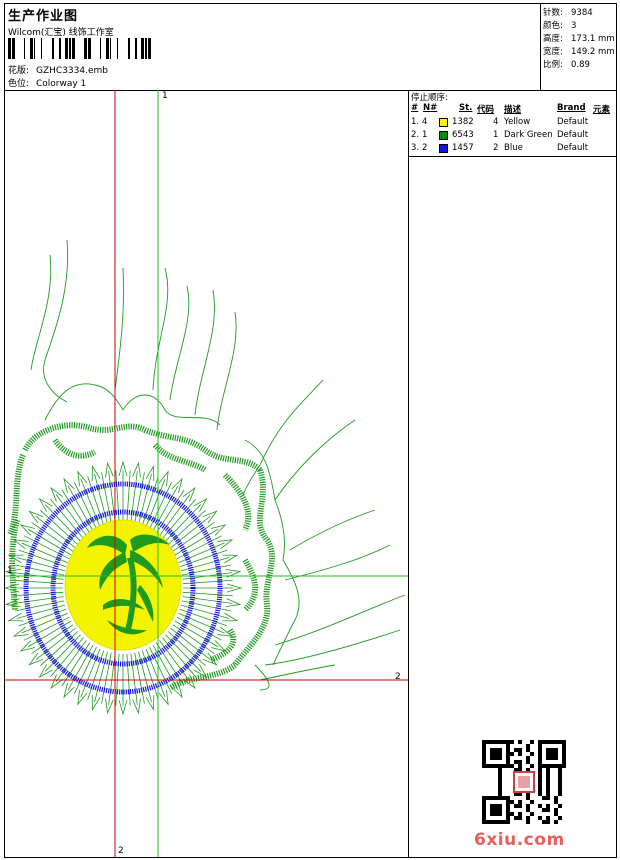 This screenshot has height=860, width=620. I want to click on colorway-name: Colorway 1, so click(61, 84).